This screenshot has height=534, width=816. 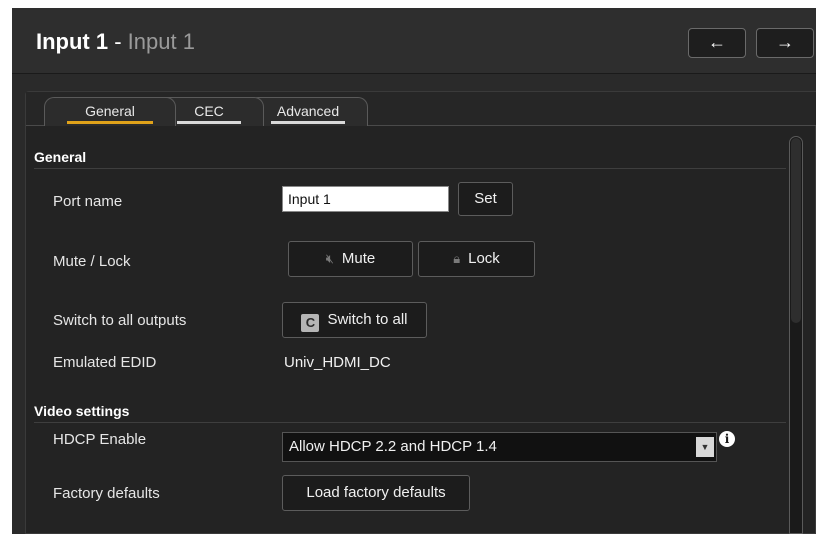 What do you see at coordinates (796, 335) in the screenshot?
I see `vertical-scrollbar` at bounding box center [796, 335].